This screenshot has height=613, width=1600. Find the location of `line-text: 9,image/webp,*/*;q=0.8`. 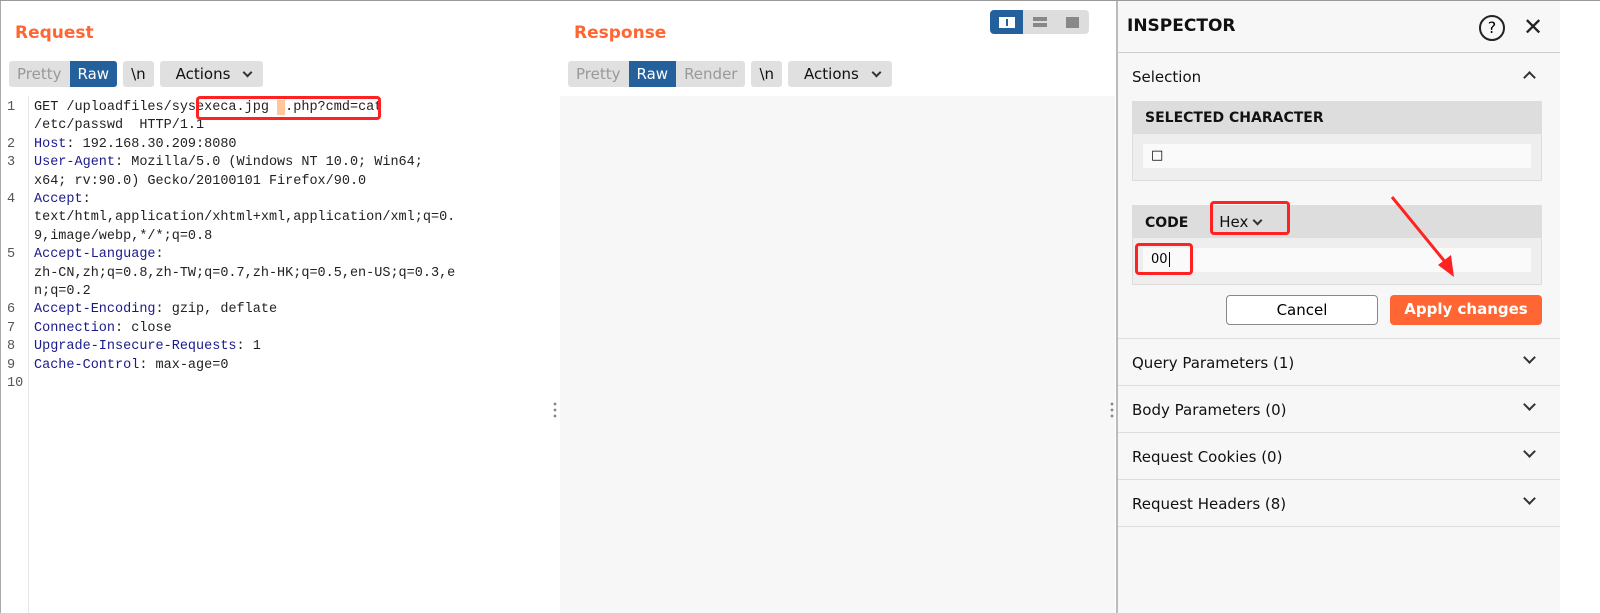

line-text: 9,image/webp,*/*;q=0.8 is located at coordinates (123, 237).